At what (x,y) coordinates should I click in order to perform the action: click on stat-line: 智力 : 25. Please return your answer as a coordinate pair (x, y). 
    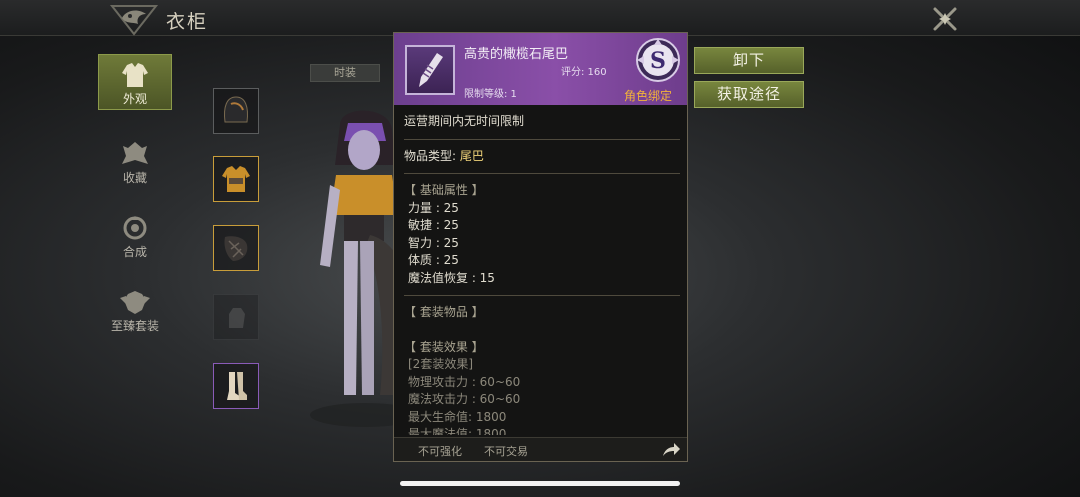
    Looking at the image, I should click on (433, 242).